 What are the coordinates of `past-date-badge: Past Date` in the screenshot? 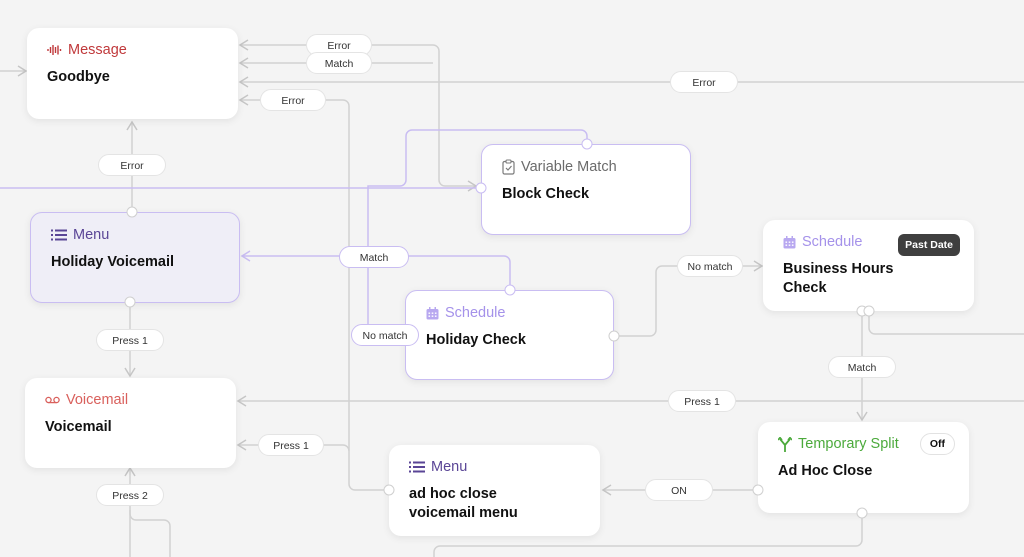 It's located at (929, 245).